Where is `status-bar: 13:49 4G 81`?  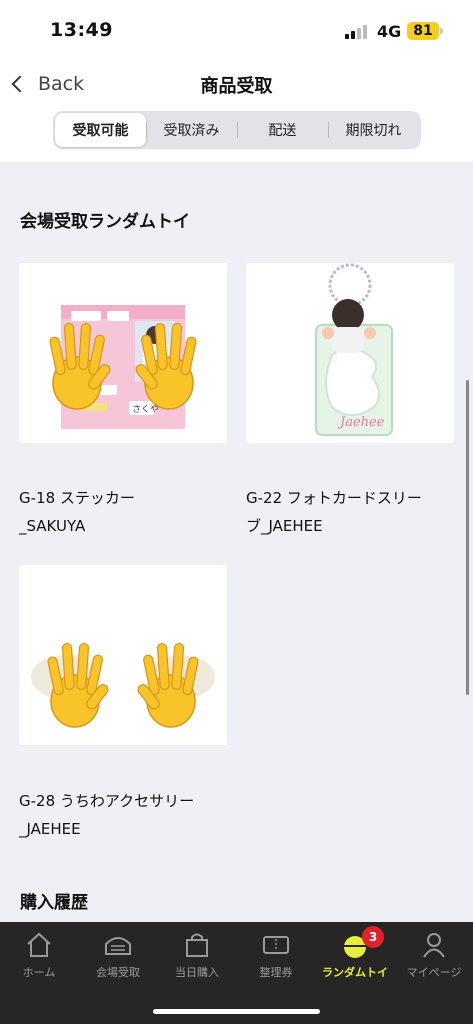
status-bar: 13:49 4G 81 is located at coordinates (236, 31).